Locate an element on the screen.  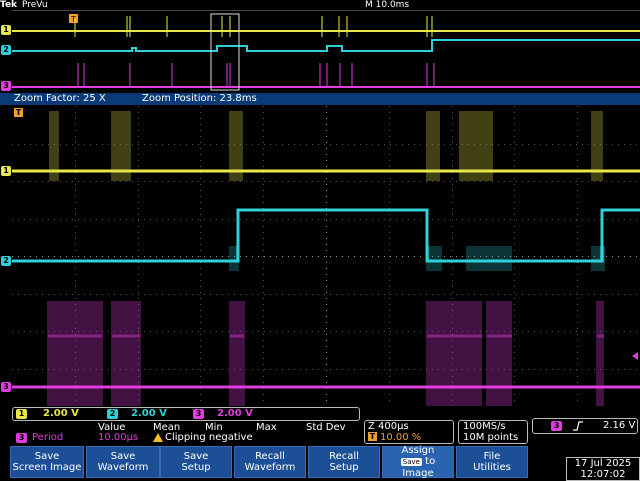
overview-ch2-trace is located at coordinates (326, 45).